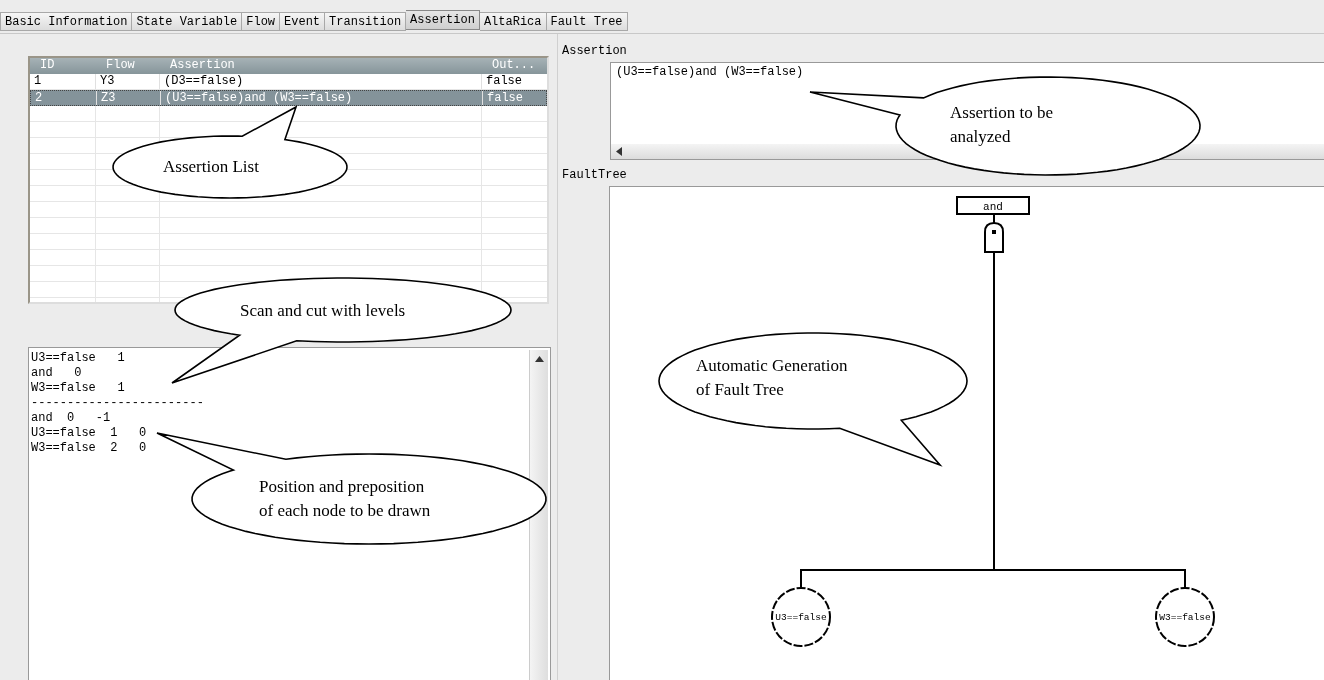 The image size is (1324, 680). Describe the element at coordinates (64, 98) in the screenshot. I see `table-cell: 2` at that location.